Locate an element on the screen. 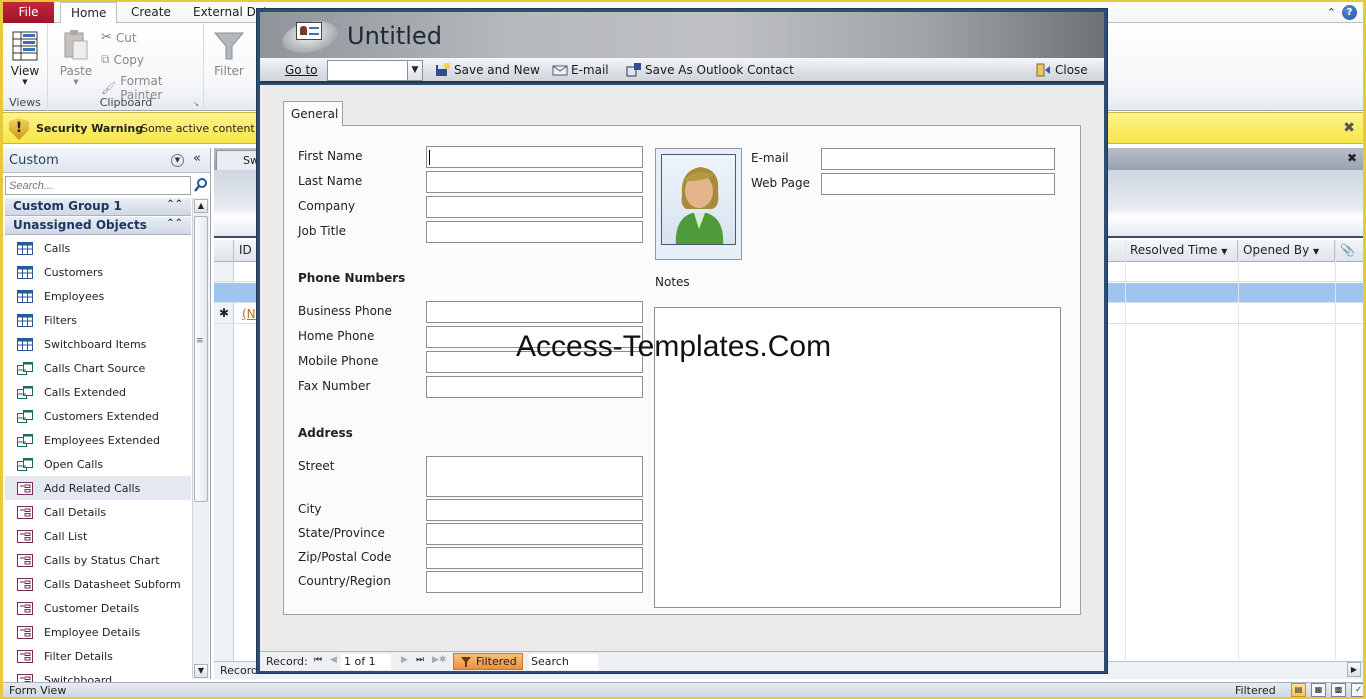  contact-photo-attachment is located at coordinates (698, 204).